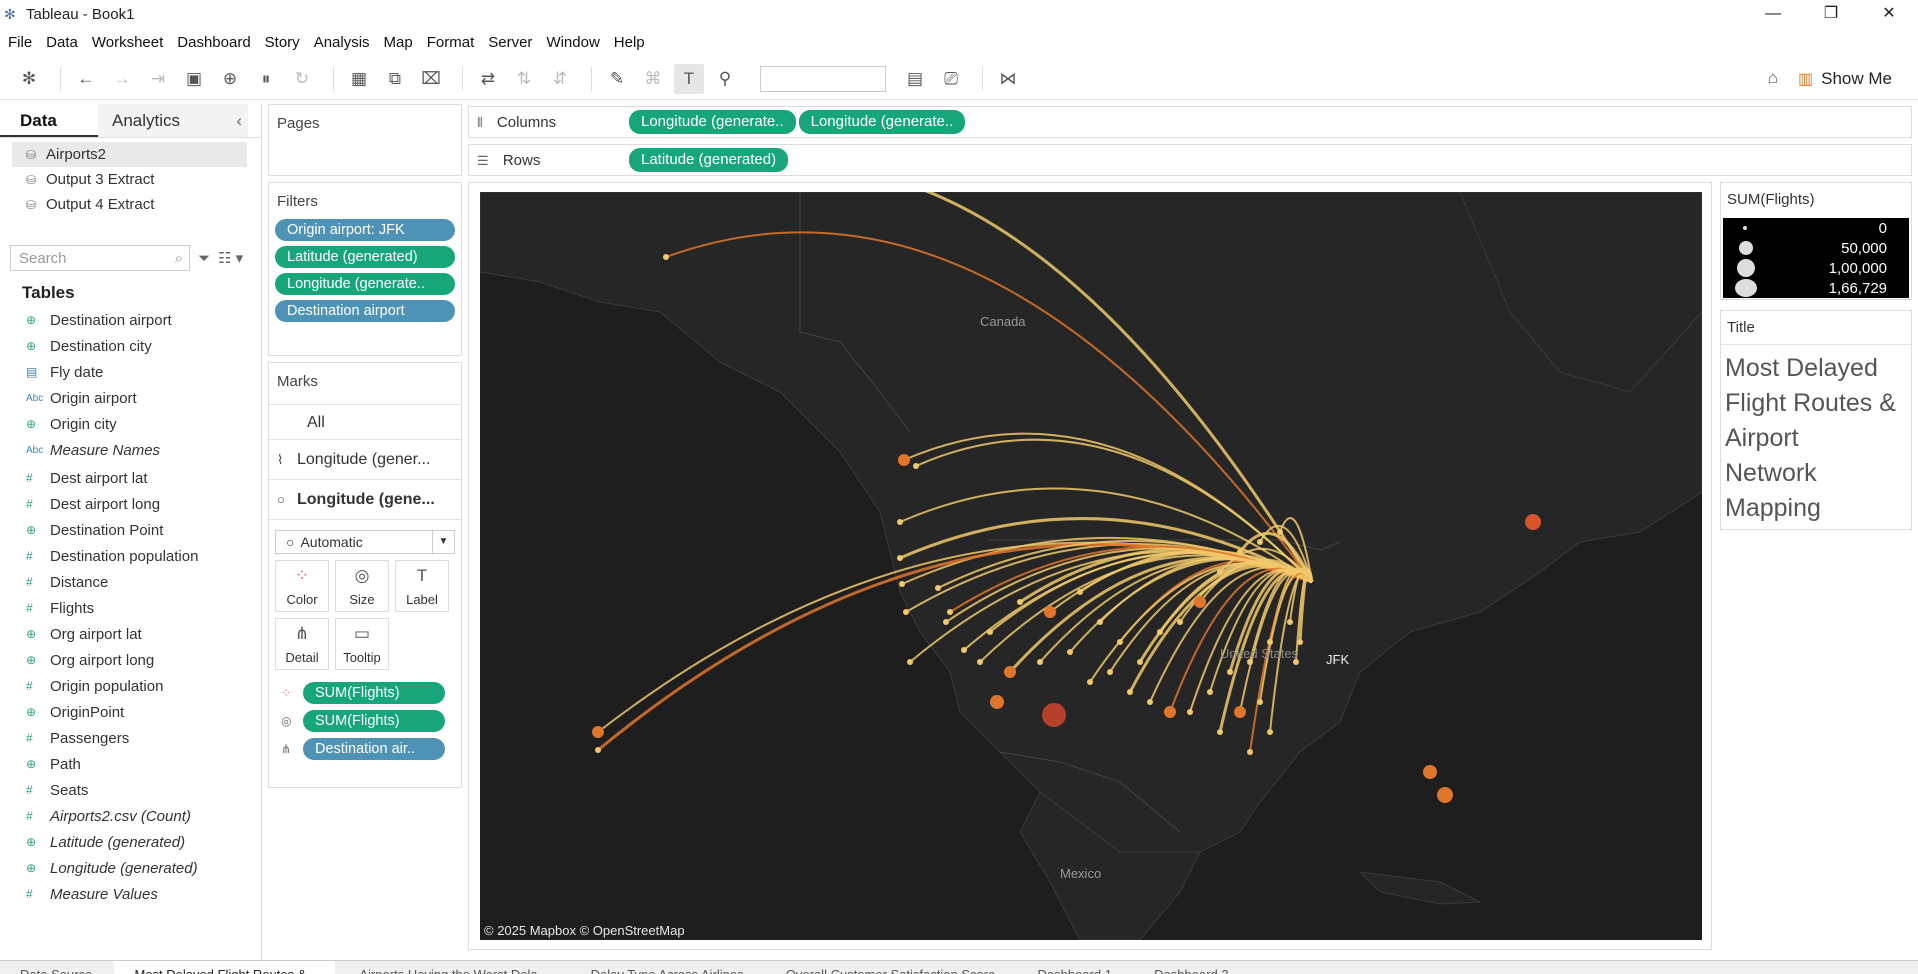 The image size is (1918, 974). I want to click on field-item: ⊕ OriginPoint, so click(130, 712).